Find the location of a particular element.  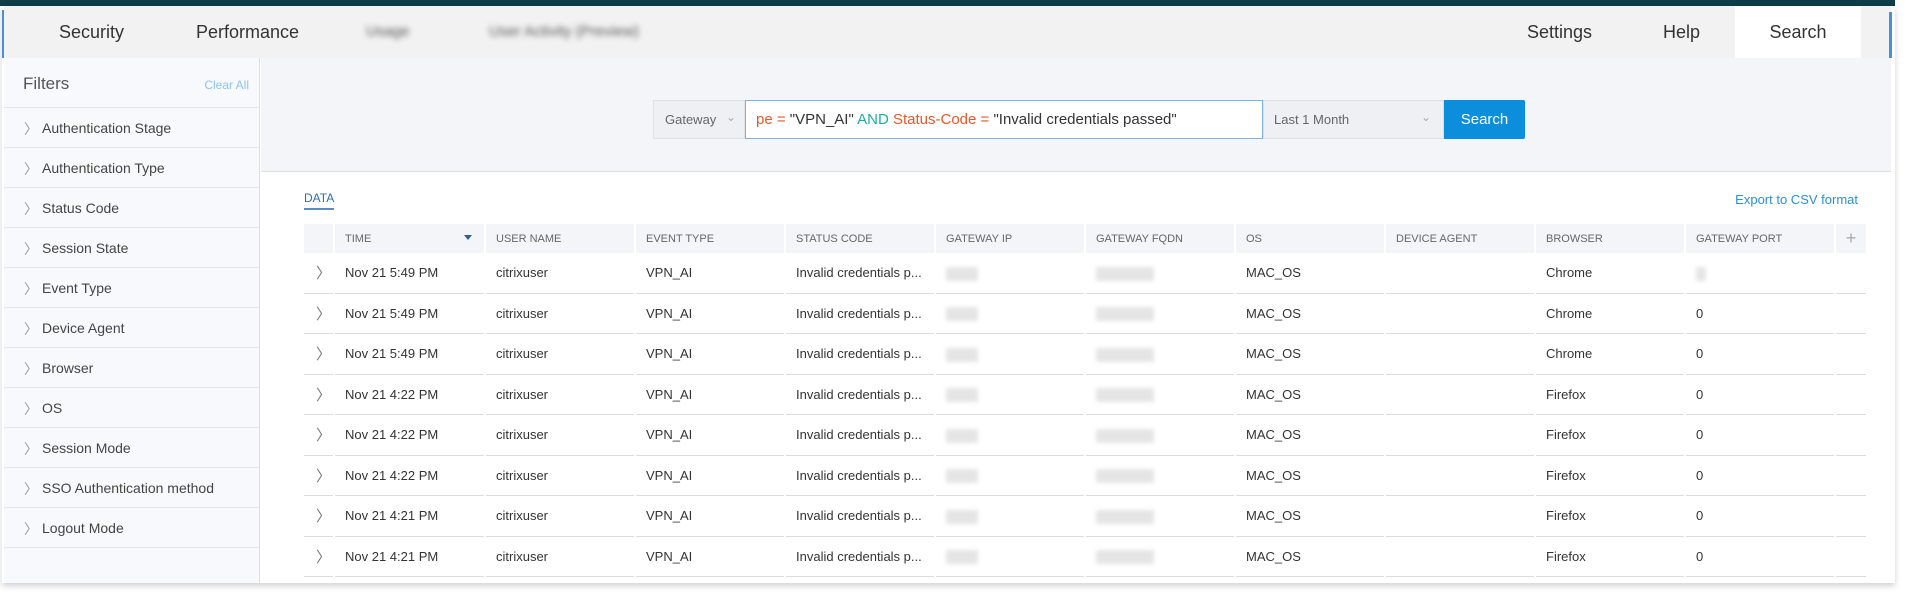

clear-all-link: Clear All is located at coordinates (226, 85).